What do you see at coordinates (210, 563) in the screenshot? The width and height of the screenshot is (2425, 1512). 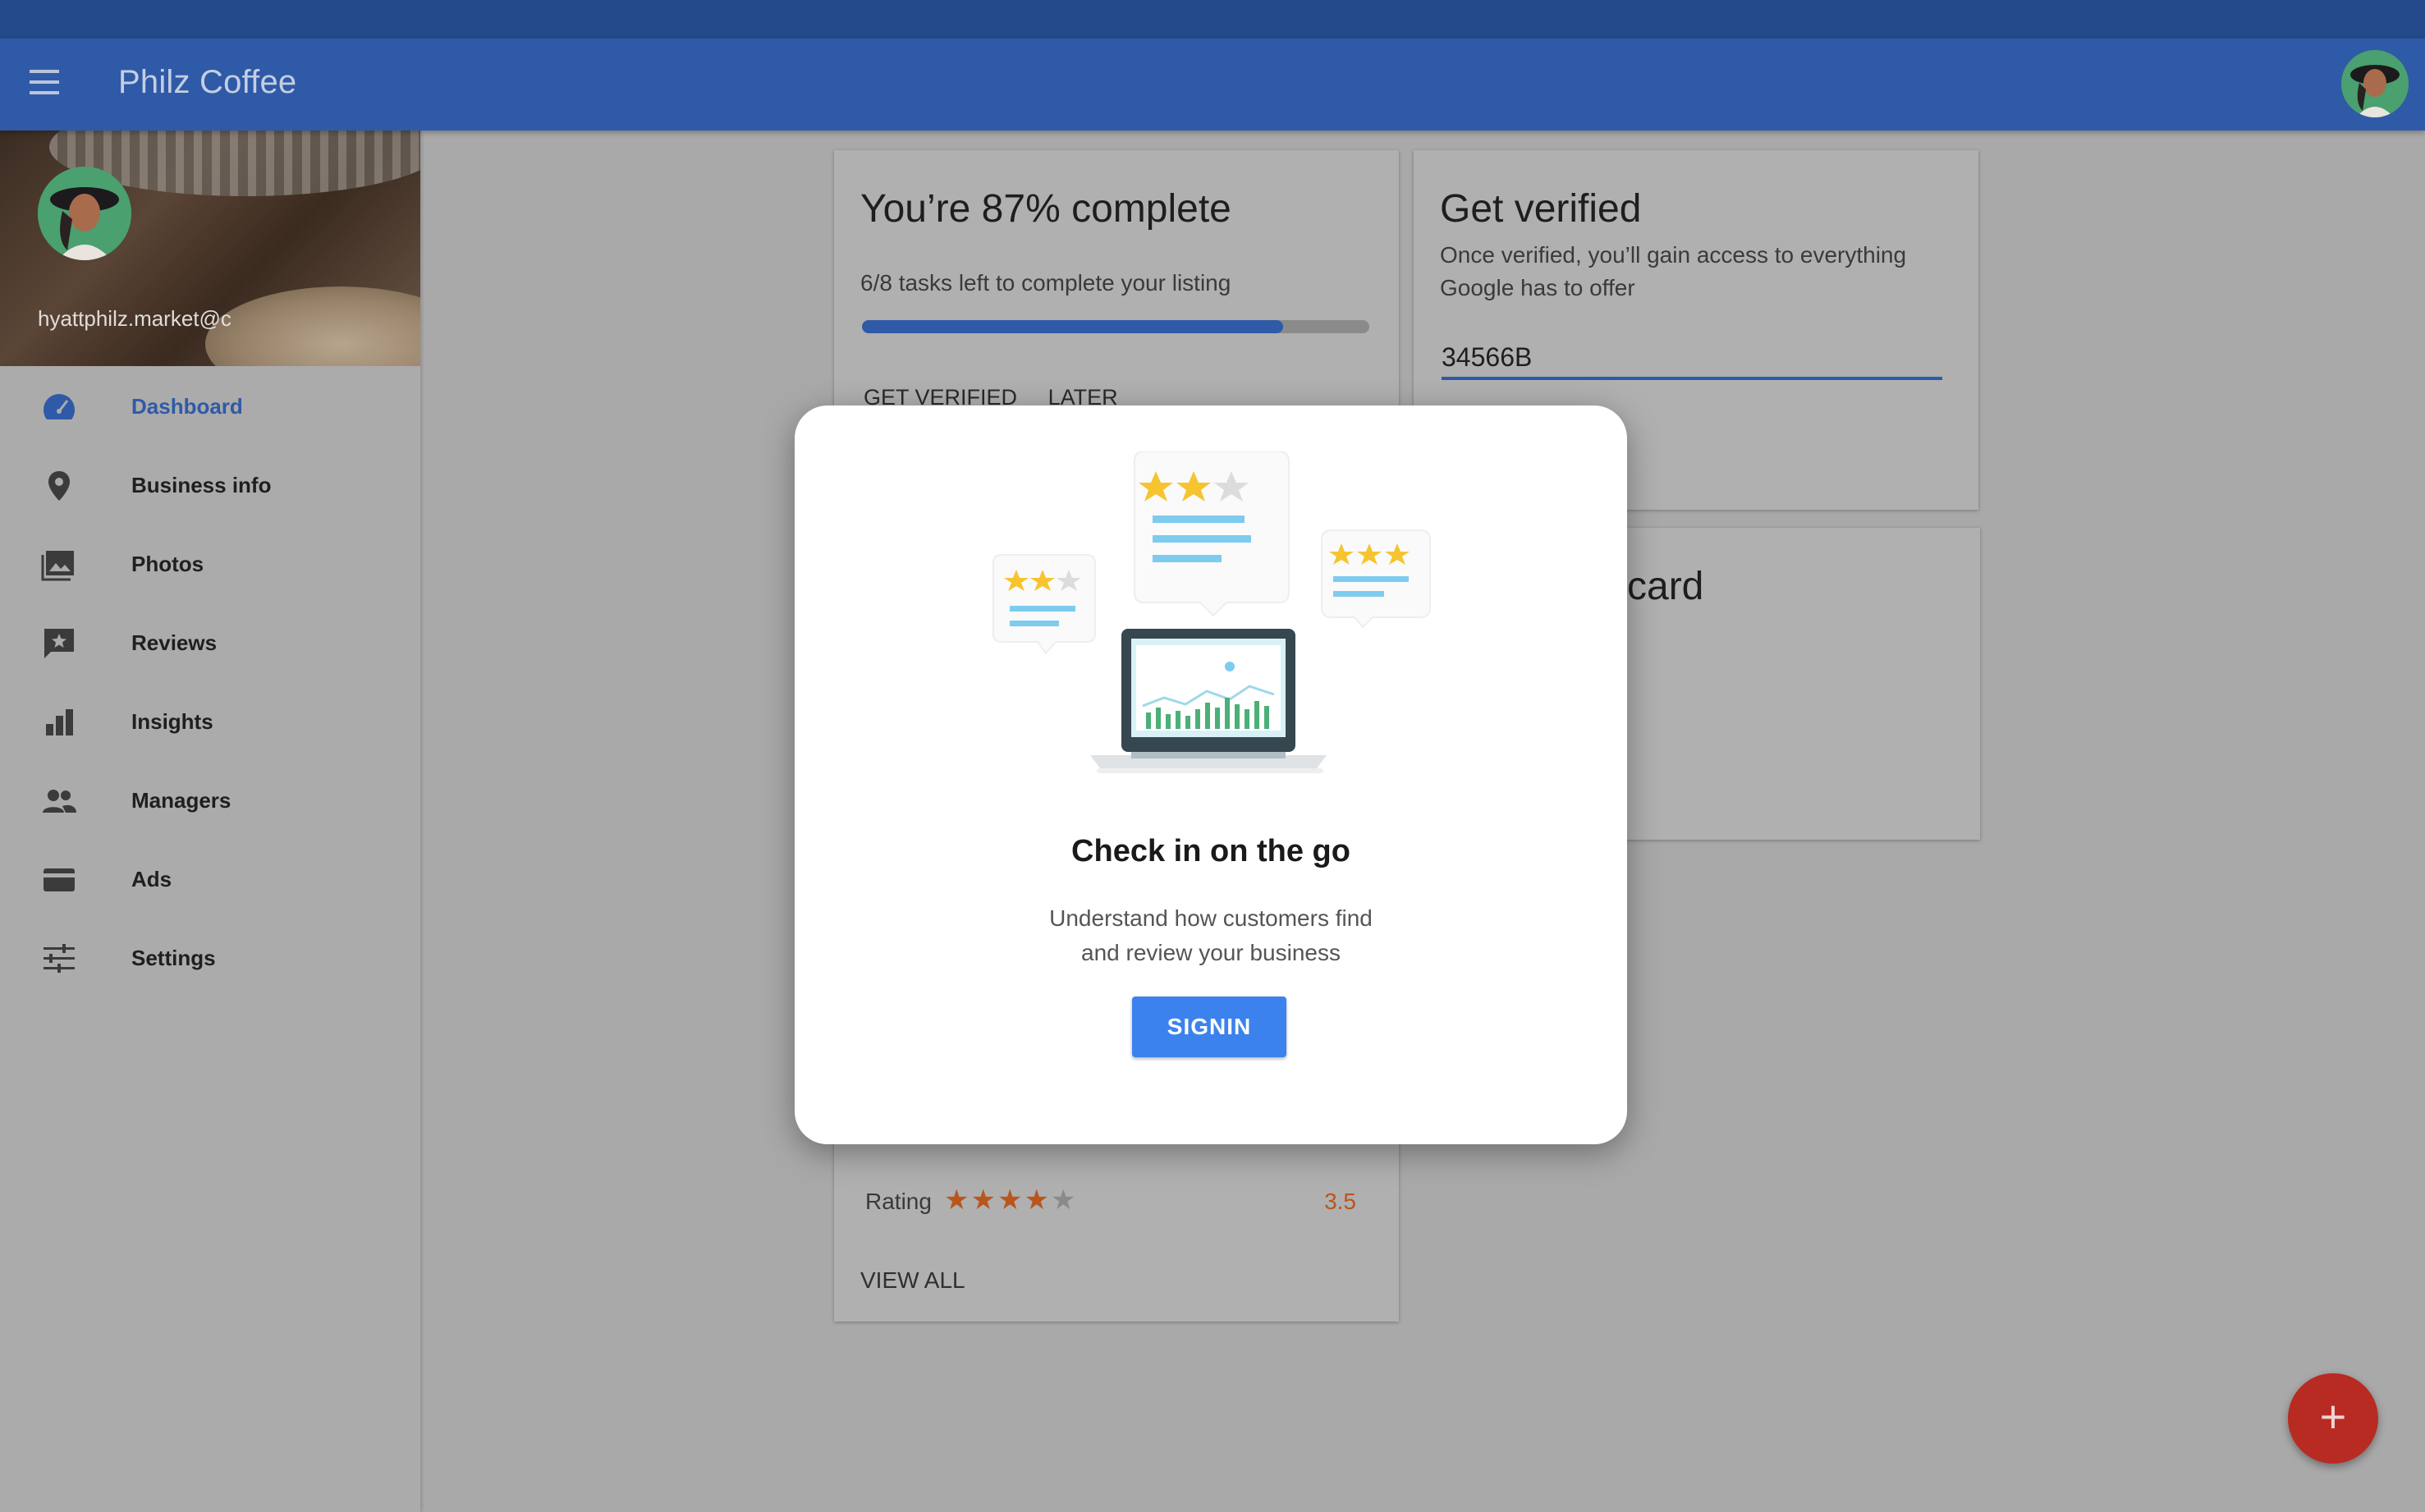 I see `nav-item-photos: Photos` at bounding box center [210, 563].